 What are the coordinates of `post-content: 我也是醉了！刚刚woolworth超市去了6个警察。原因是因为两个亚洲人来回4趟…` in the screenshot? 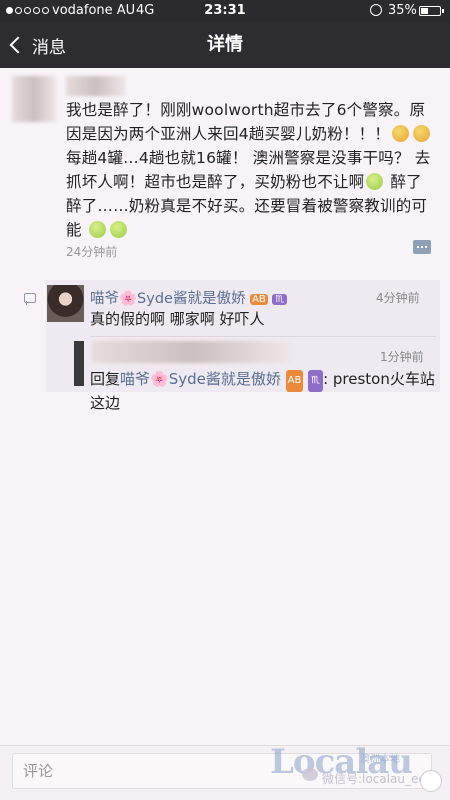 It's located at (251, 170).